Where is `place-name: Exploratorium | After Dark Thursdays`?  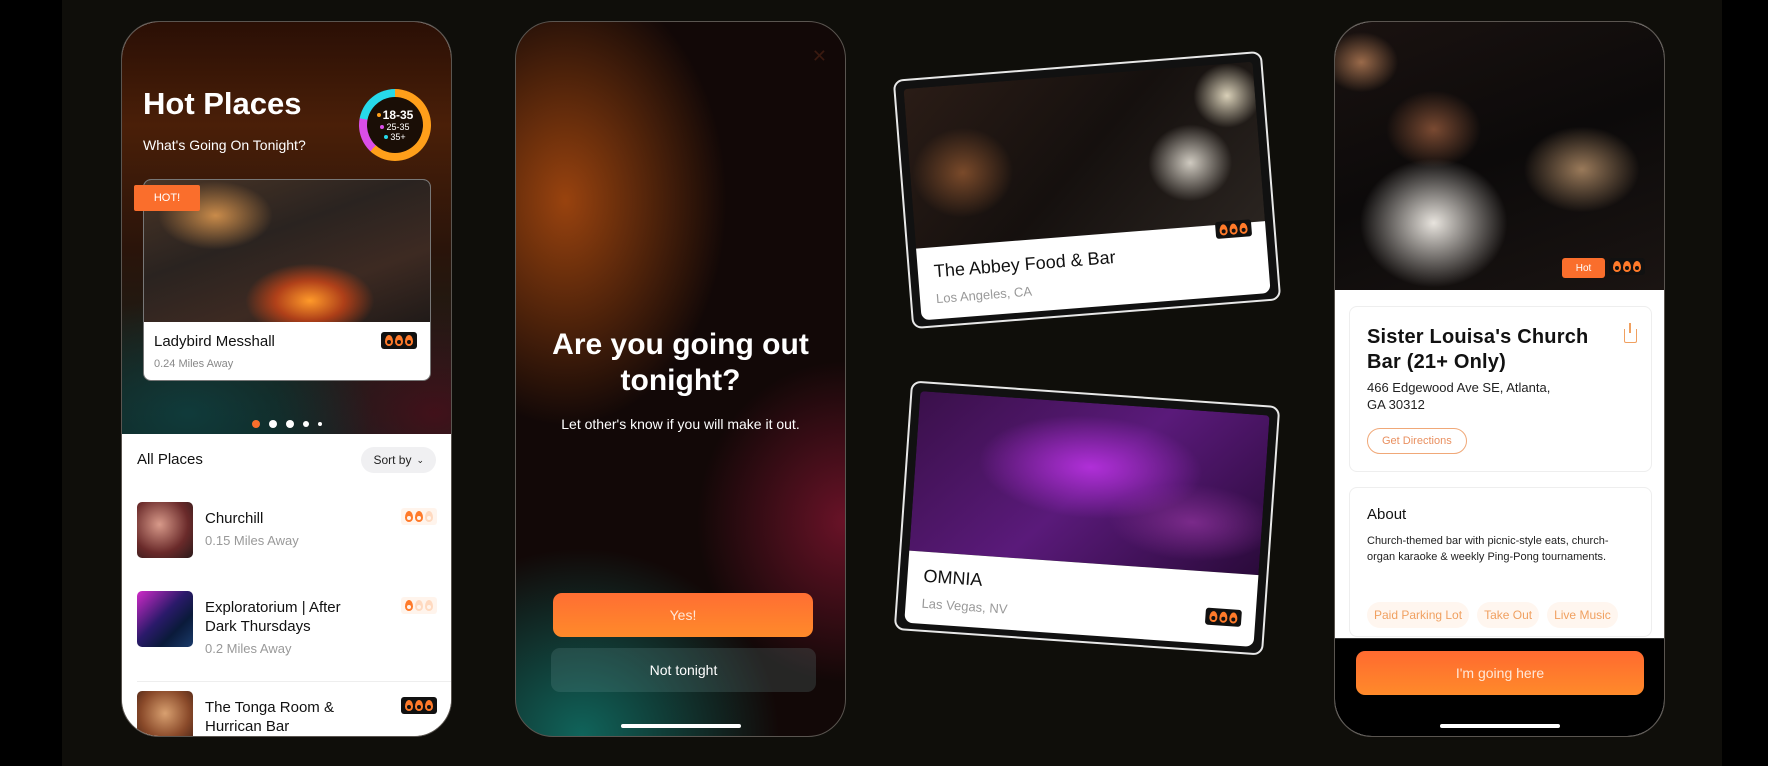
place-name: Exploratorium | After Dark Thursdays is located at coordinates (273, 617).